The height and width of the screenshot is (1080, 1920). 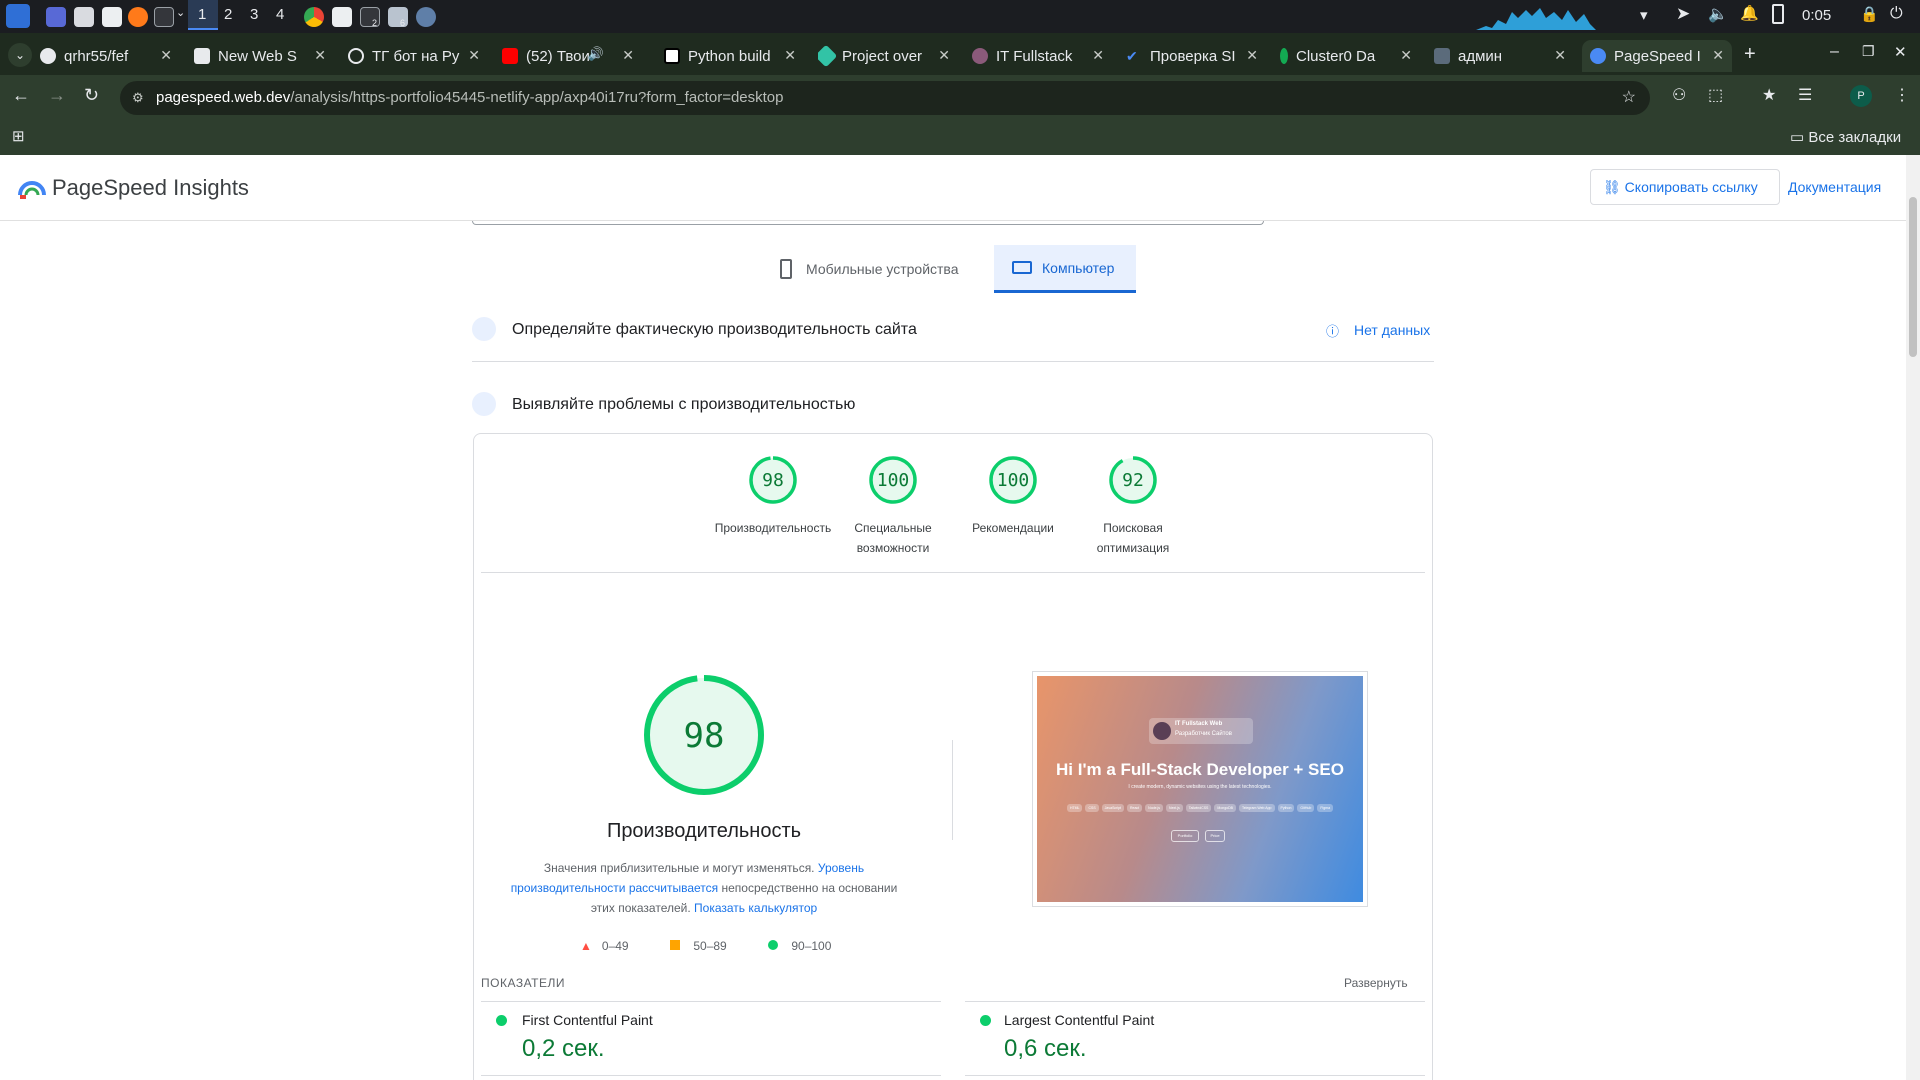 I want to click on tab-9: Cluster0 Da ✕, so click(x=1350, y=56).